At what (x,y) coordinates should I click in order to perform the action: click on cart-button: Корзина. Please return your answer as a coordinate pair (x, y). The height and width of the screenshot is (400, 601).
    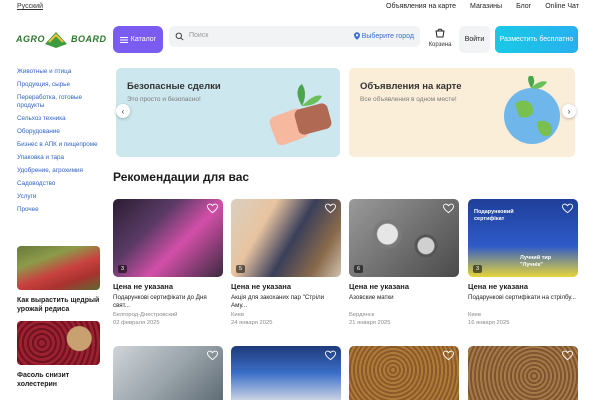
    Looking at the image, I should click on (440, 38).